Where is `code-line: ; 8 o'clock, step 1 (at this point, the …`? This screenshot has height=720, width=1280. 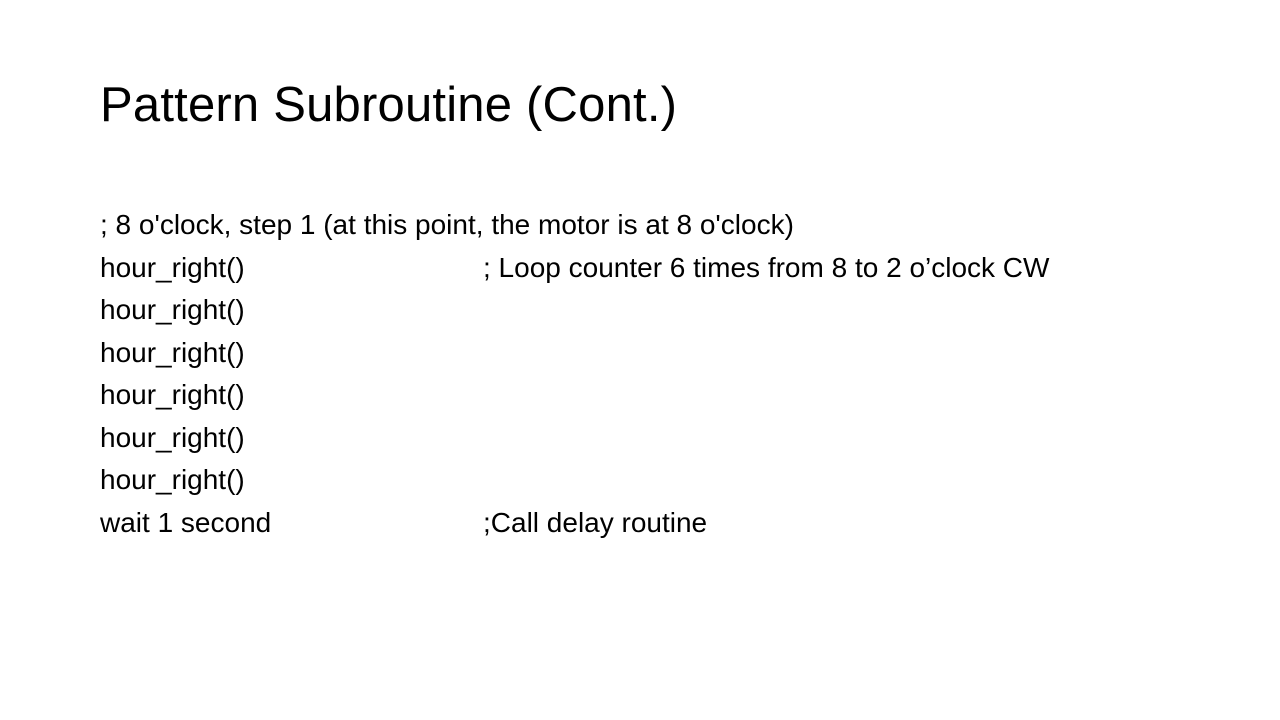 code-line: ; 8 o'clock, step 1 (at this point, the … is located at coordinates (650, 225).